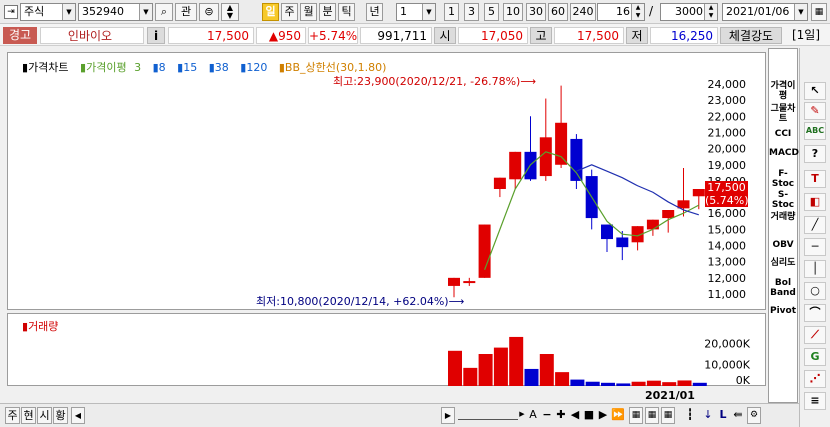  What do you see at coordinates (186, 12) in the screenshot?
I see `gwan-button: 관` at bounding box center [186, 12].